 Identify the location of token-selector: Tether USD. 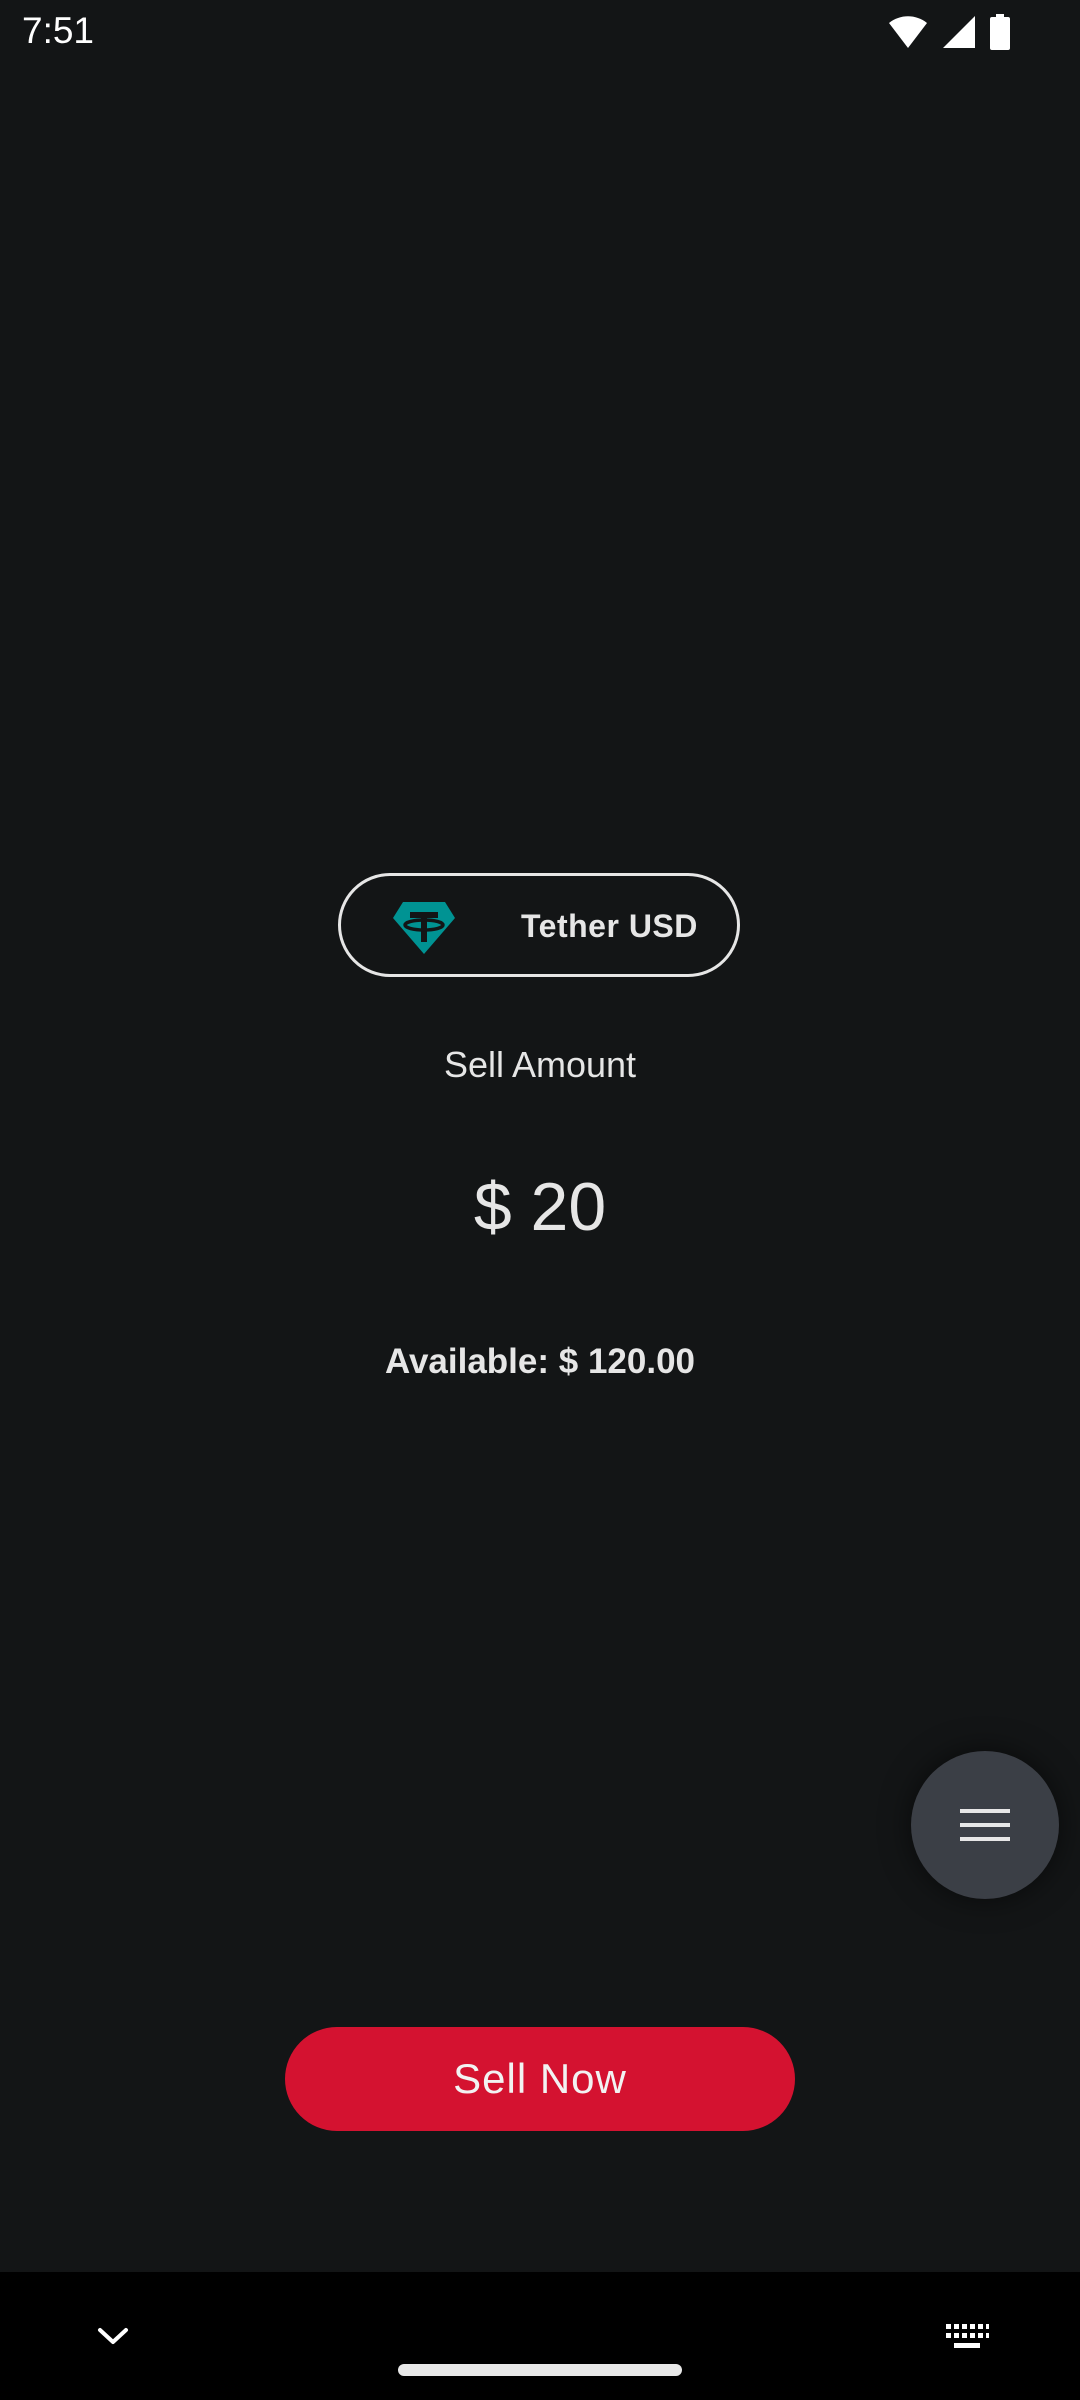
(539, 925).